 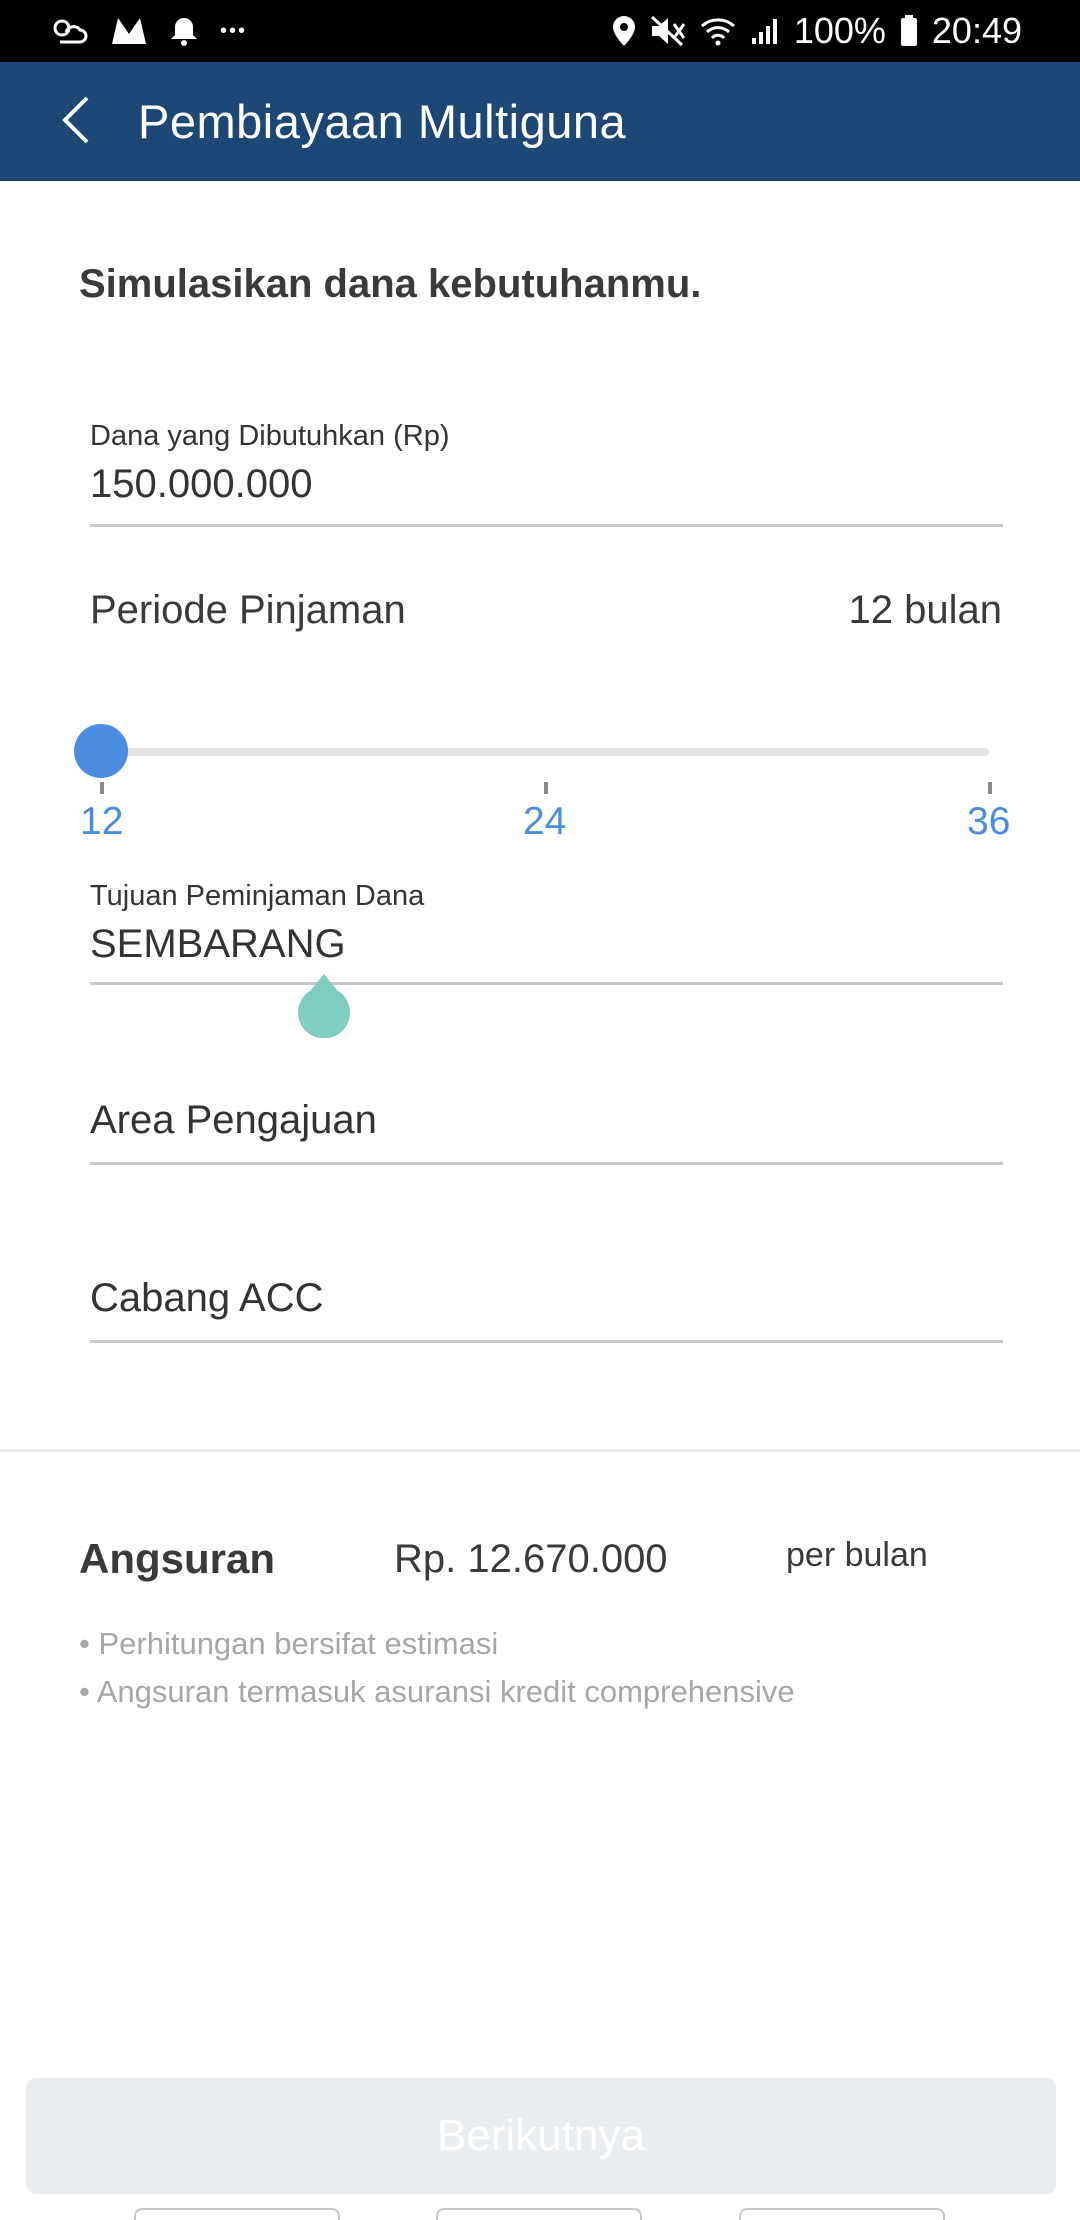 I want to click on period-label: Periode Pinjaman, so click(x=248, y=610).